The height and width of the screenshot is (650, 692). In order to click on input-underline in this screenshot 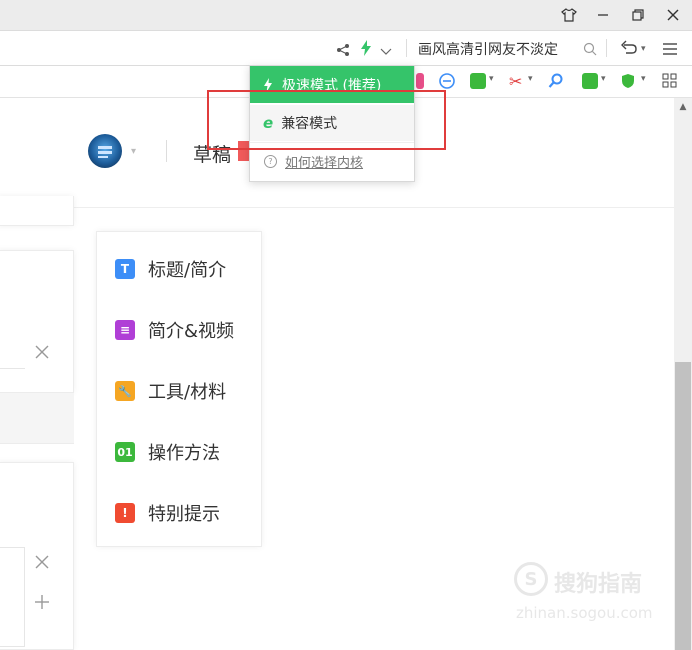, I will do `click(12, 368)`.